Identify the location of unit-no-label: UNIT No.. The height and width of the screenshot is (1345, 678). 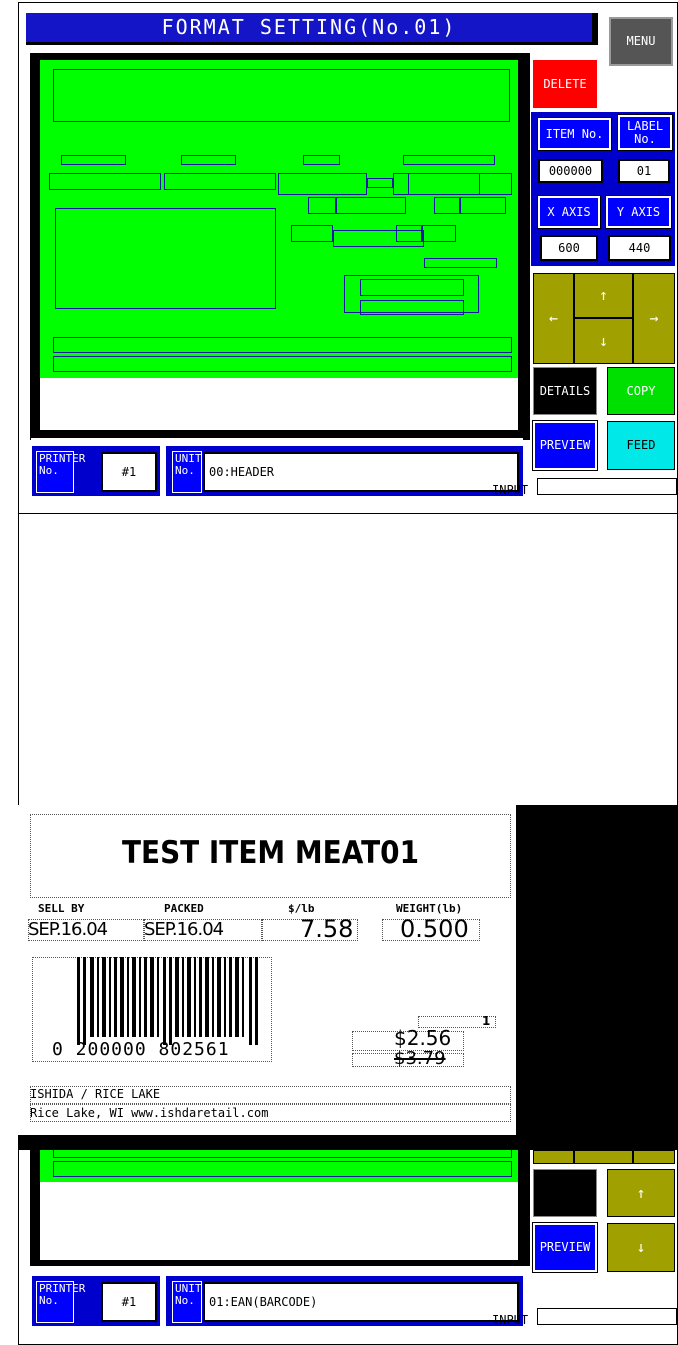
(187, 472).